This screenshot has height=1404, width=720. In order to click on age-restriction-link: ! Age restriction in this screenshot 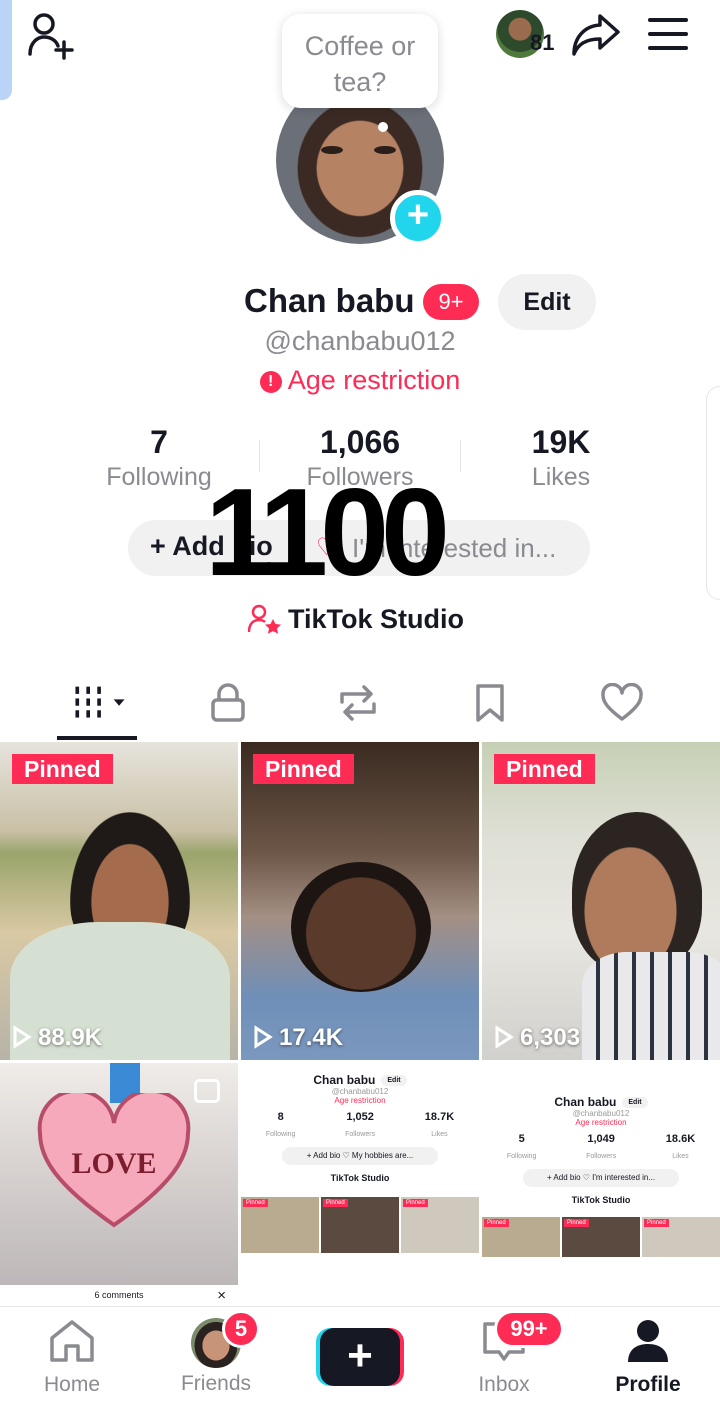, I will do `click(360, 380)`.